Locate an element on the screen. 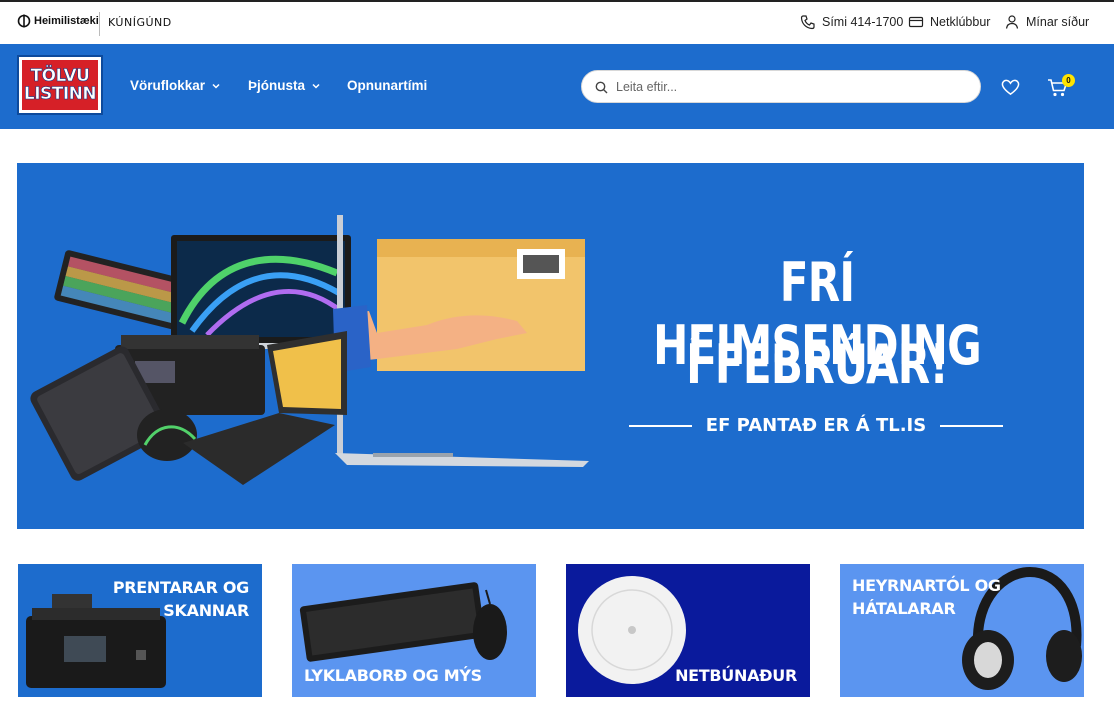 This screenshot has width=1114, height=727. nav-hours-label: Opnunartími is located at coordinates (387, 85).